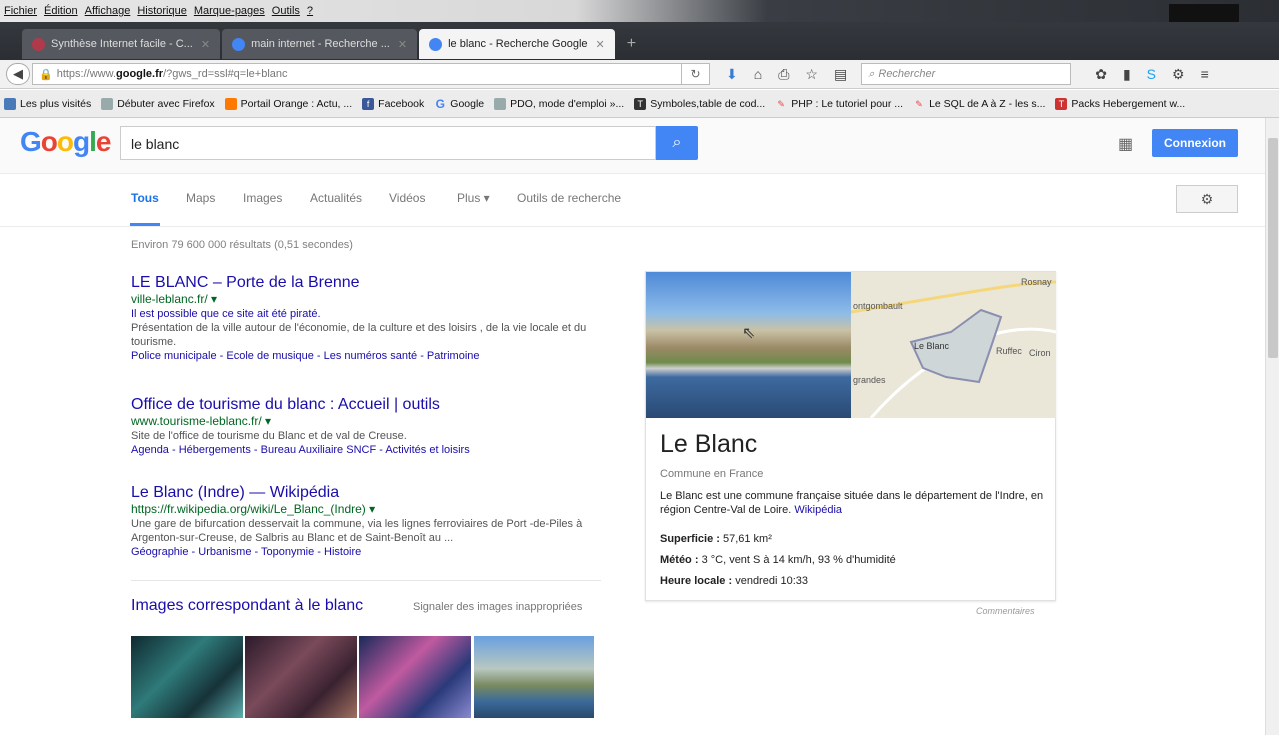 This screenshot has height=735, width=1279. What do you see at coordinates (286, 11) in the screenshot?
I see `menu-outils: Outils` at bounding box center [286, 11].